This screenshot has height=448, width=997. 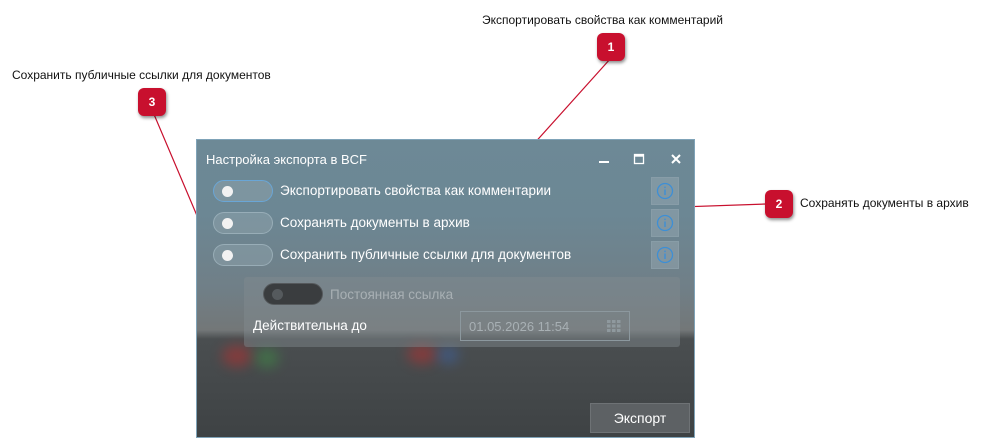 What do you see at coordinates (611, 47) in the screenshot?
I see `callout-badge-1: 1` at bounding box center [611, 47].